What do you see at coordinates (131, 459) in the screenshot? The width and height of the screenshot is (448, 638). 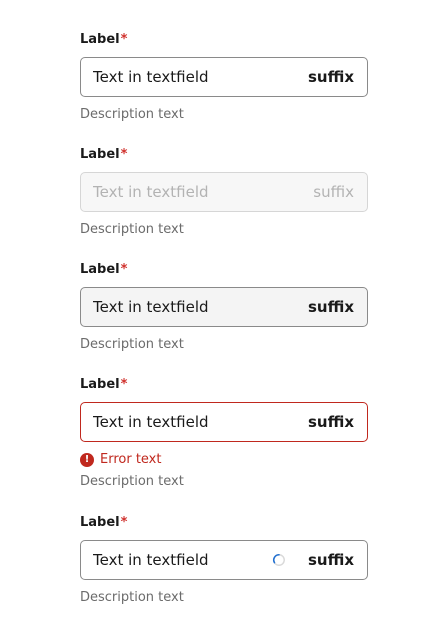 I see `error-text: Error text` at bounding box center [131, 459].